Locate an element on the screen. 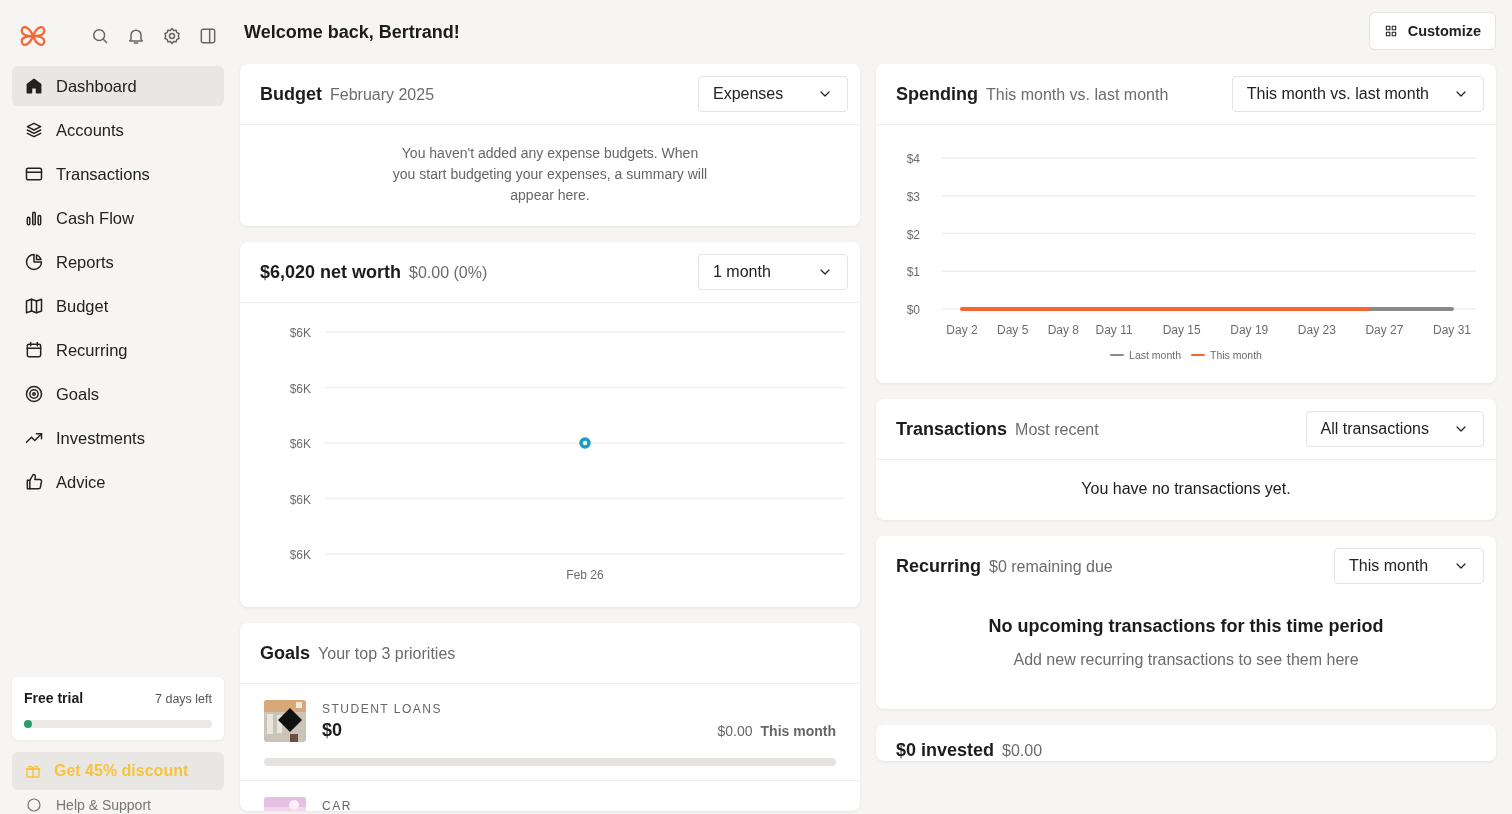 The image size is (1512, 814). axis-label: $1 is located at coordinates (913, 272).